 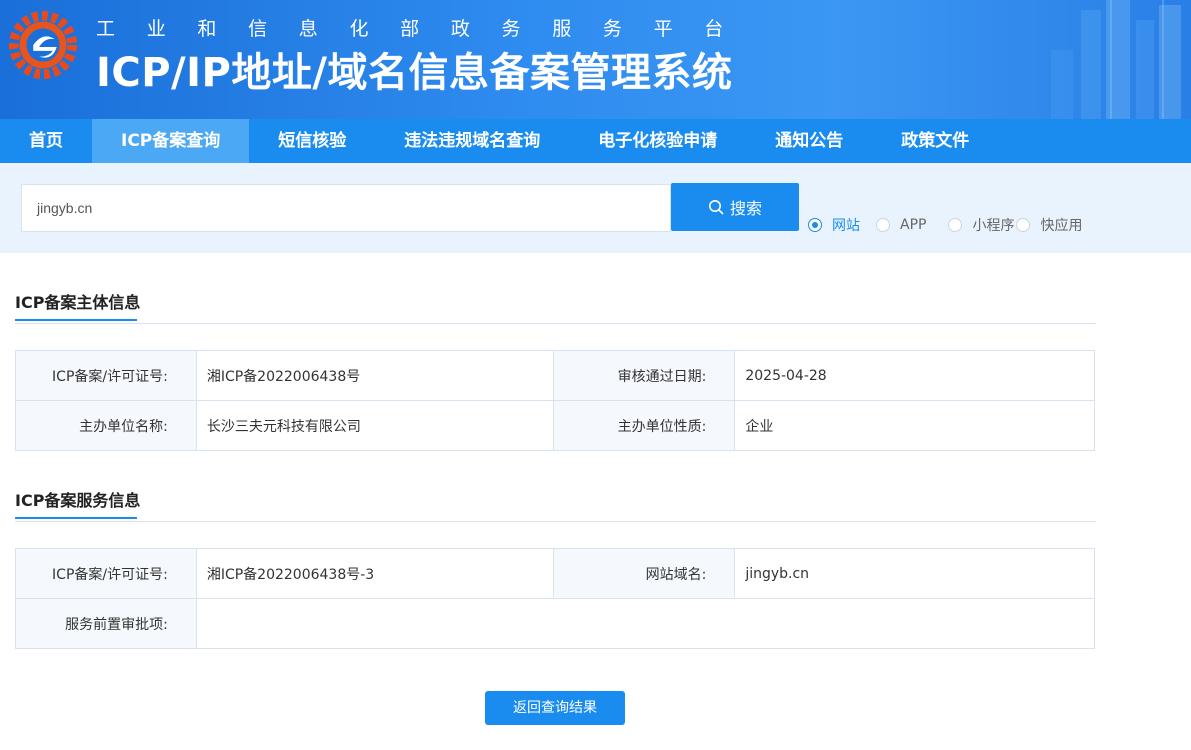 I want to click on radio-quick-app: 快应用, so click(x=1049, y=225).